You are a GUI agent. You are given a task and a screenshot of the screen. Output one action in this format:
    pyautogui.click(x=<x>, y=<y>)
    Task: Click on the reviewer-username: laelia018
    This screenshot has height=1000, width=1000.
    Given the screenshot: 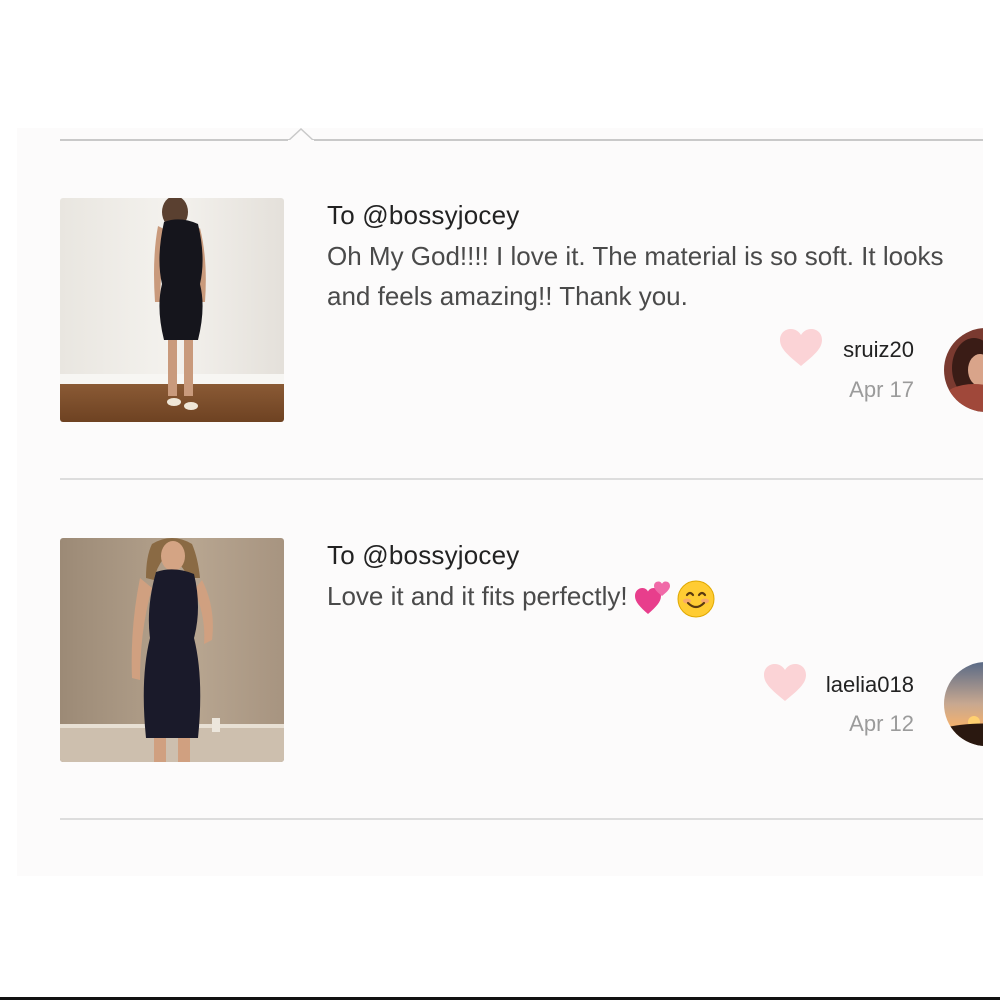 What is the action you would take?
    pyautogui.click(x=870, y=685)
    